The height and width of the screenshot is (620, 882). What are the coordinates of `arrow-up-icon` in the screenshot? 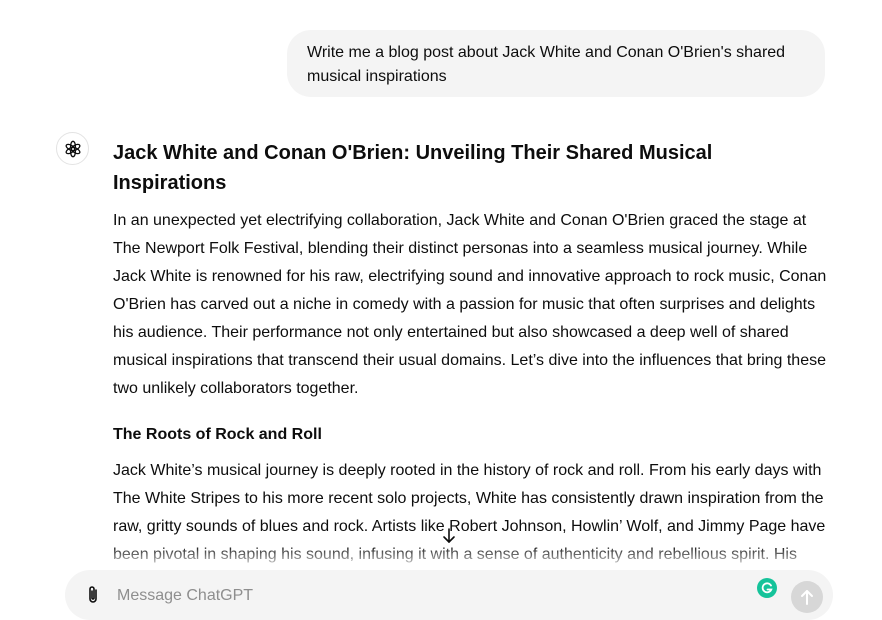 It's located at (807, 597).